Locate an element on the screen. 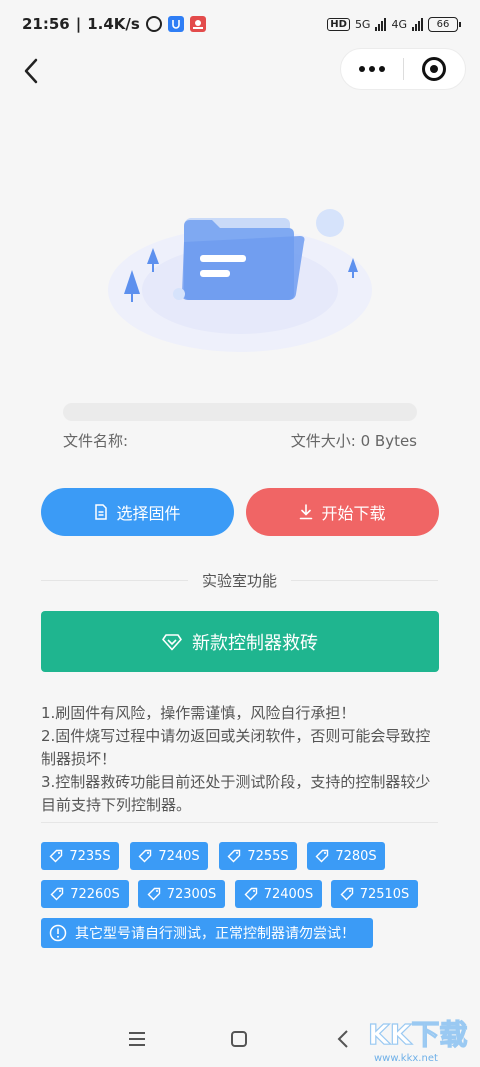  back-button is located at coordinates (31, 71).